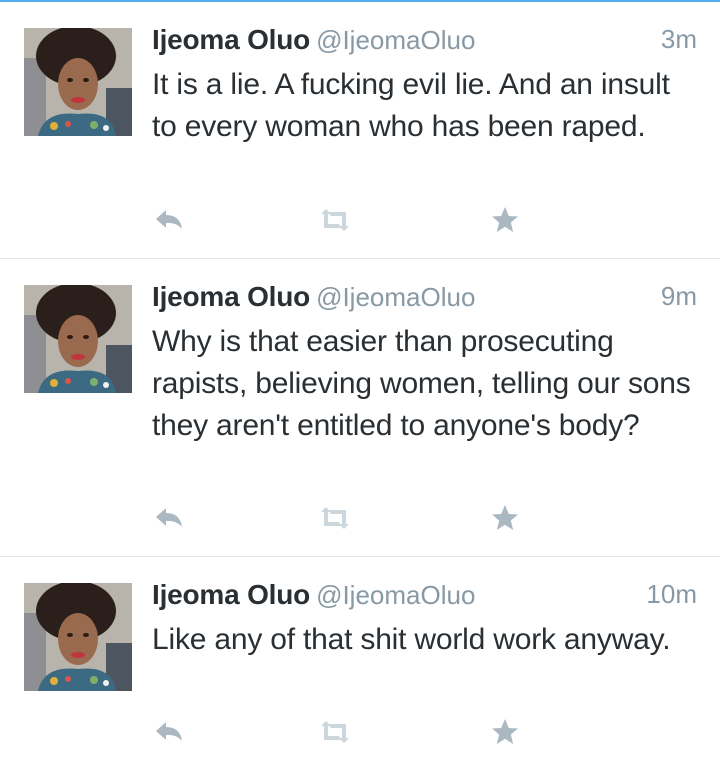  I want to click on tweet-header: Ijeoma Oluo @IjeomaOluo 9m, so click(424, 301).